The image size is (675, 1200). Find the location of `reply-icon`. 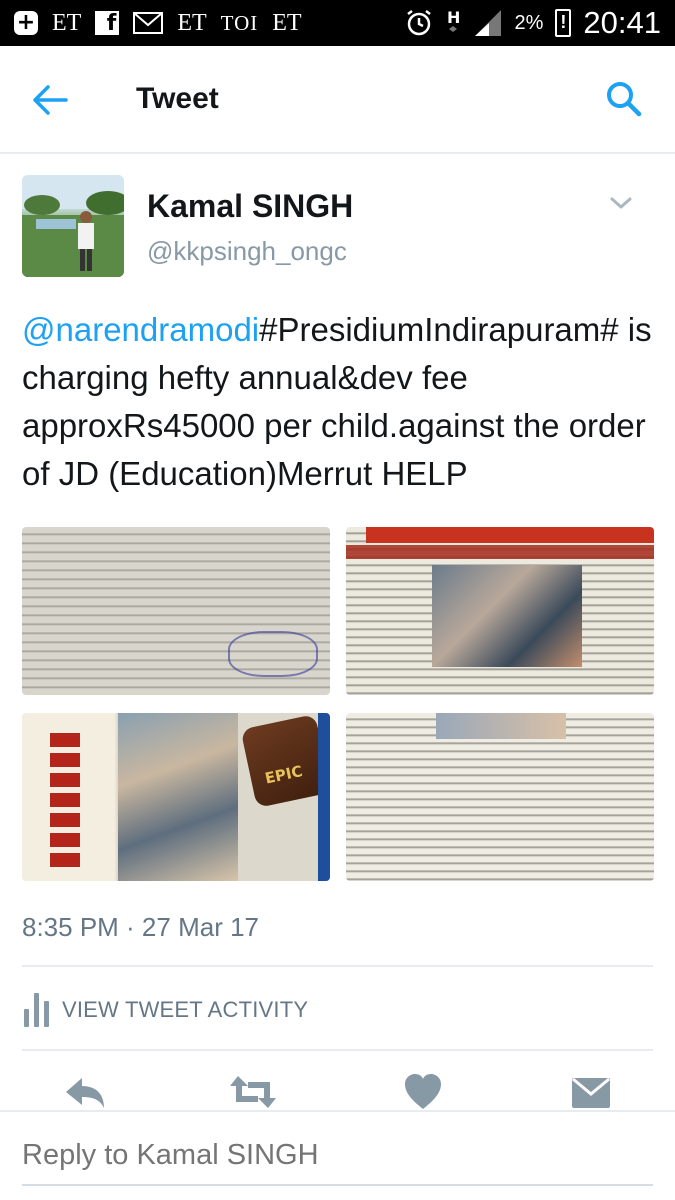

reply-icon is located at coordinates (85, 1093).